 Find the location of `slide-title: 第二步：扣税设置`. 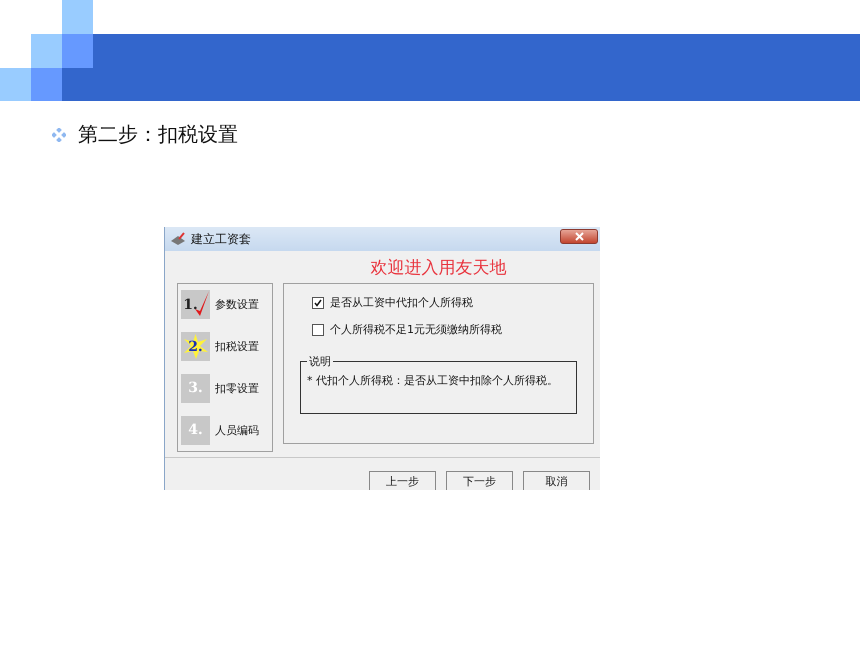

slide-title: 第二步：扣税设置 is located at coordinates (158, 134).